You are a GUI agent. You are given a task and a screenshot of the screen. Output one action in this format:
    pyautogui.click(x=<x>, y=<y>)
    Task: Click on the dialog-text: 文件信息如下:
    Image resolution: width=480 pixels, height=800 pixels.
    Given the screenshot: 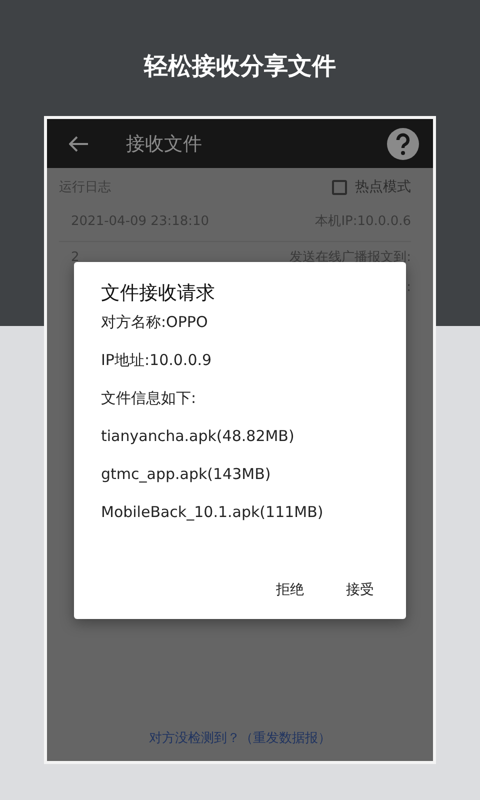 What is the action you would take?
    pyautogui.click(x=149, y=398)
    